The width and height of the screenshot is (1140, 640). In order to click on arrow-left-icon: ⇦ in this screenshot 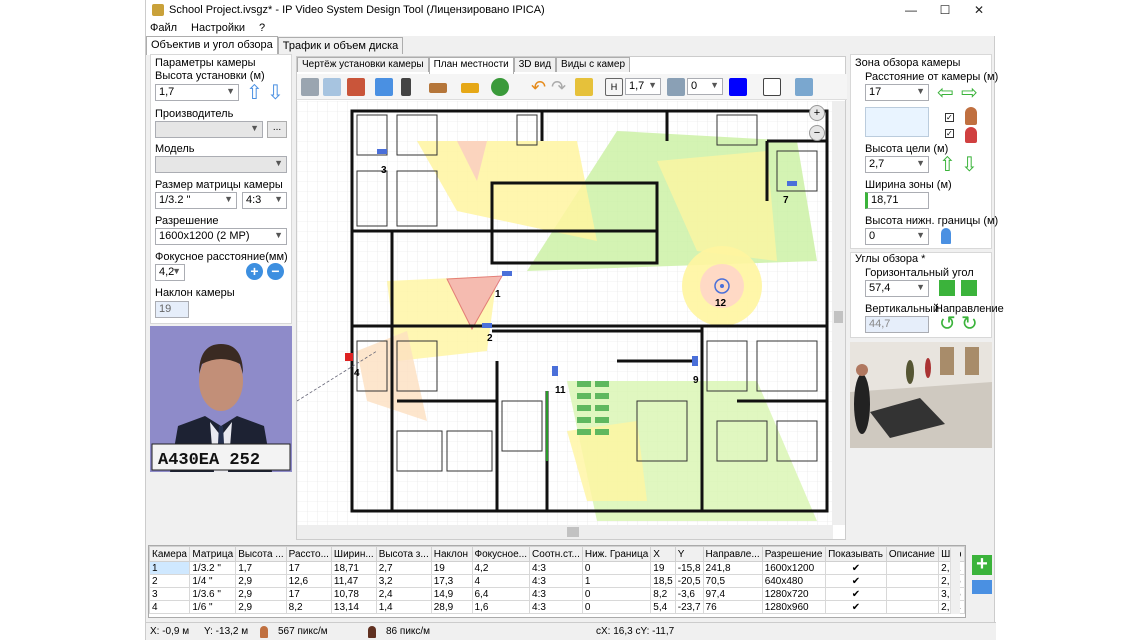, I will do `click(945, 93)`.